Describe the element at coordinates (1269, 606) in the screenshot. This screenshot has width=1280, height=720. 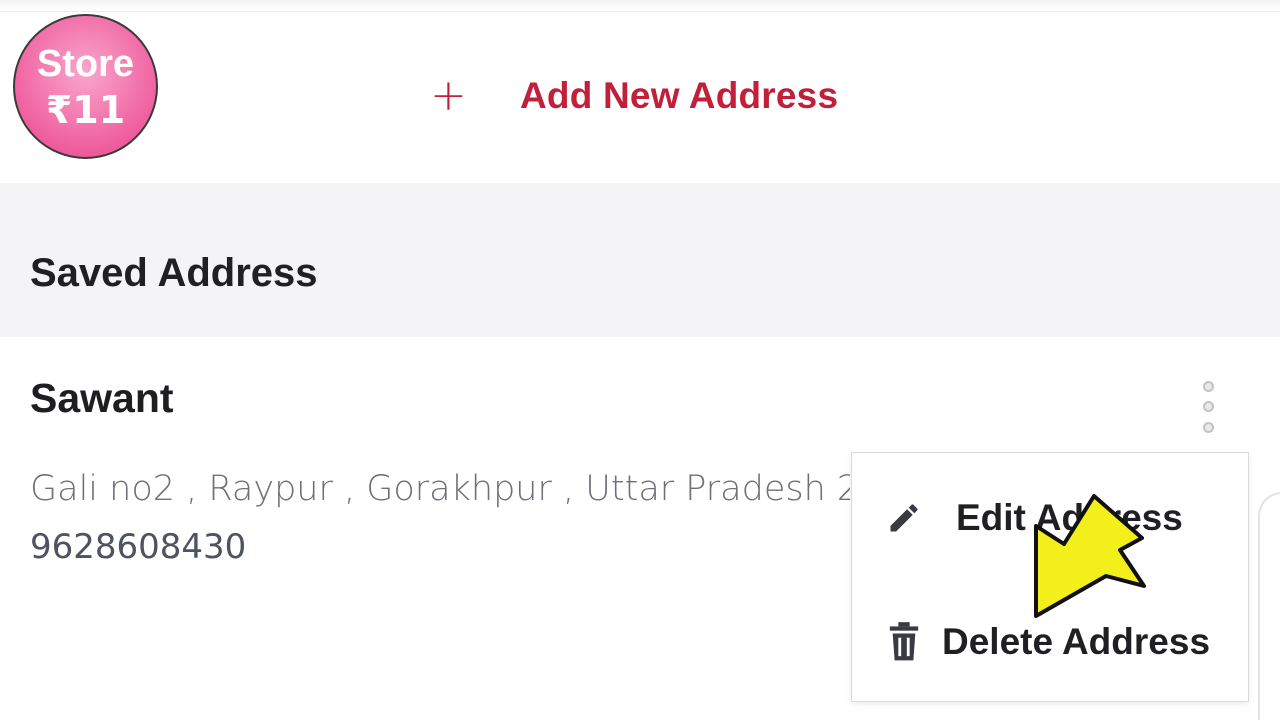
I see `side-panel-edge` at that location.